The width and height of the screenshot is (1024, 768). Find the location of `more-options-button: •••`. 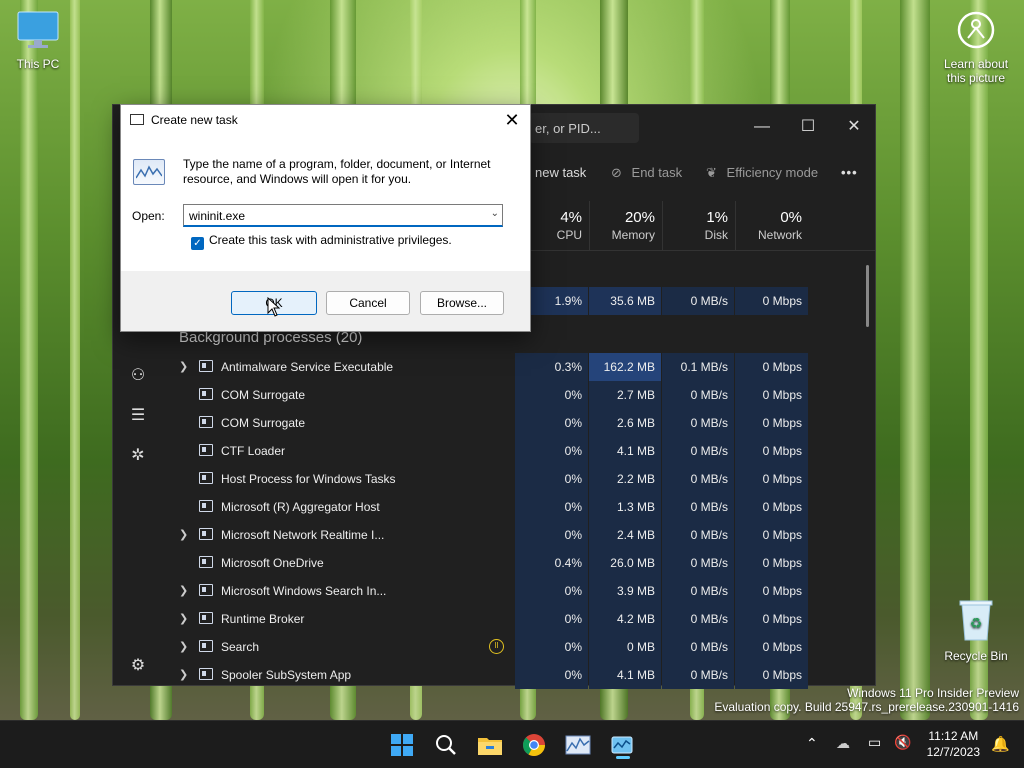

more-options-button: ••• is located at coordinates (849, 172).